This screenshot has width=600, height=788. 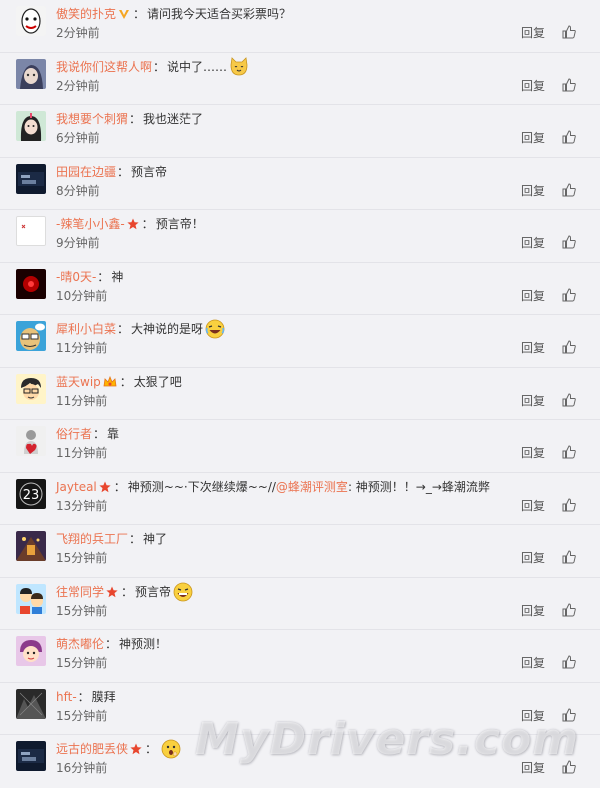 What do you see at coordinates (117, 276) in the screenshot?
I see `comment-text: 神` at bounding box center [117, 276].